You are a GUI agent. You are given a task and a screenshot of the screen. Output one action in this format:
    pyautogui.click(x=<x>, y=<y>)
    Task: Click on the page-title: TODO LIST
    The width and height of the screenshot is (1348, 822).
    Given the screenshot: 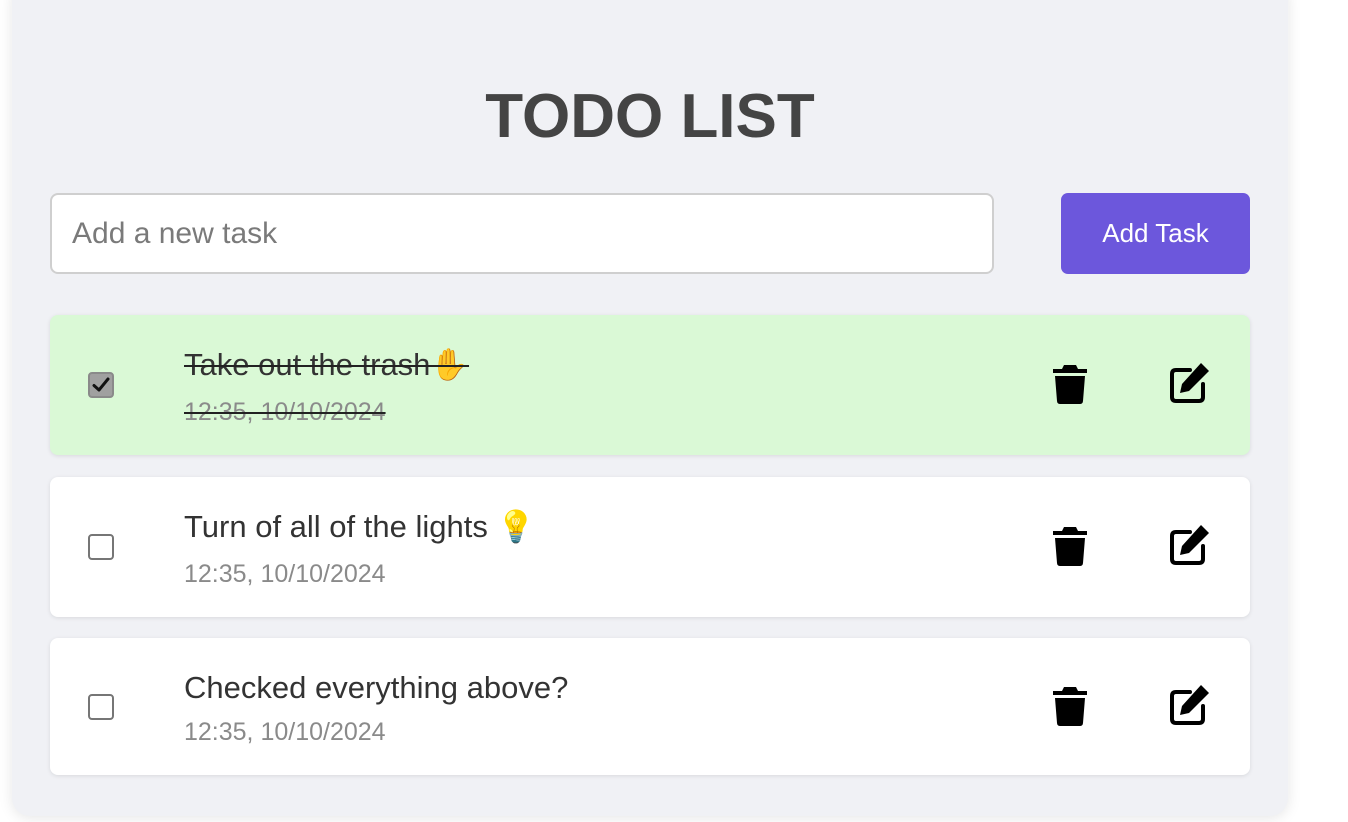 What is the action you would take?
    pyautogui.click(x=650, y=116)
    